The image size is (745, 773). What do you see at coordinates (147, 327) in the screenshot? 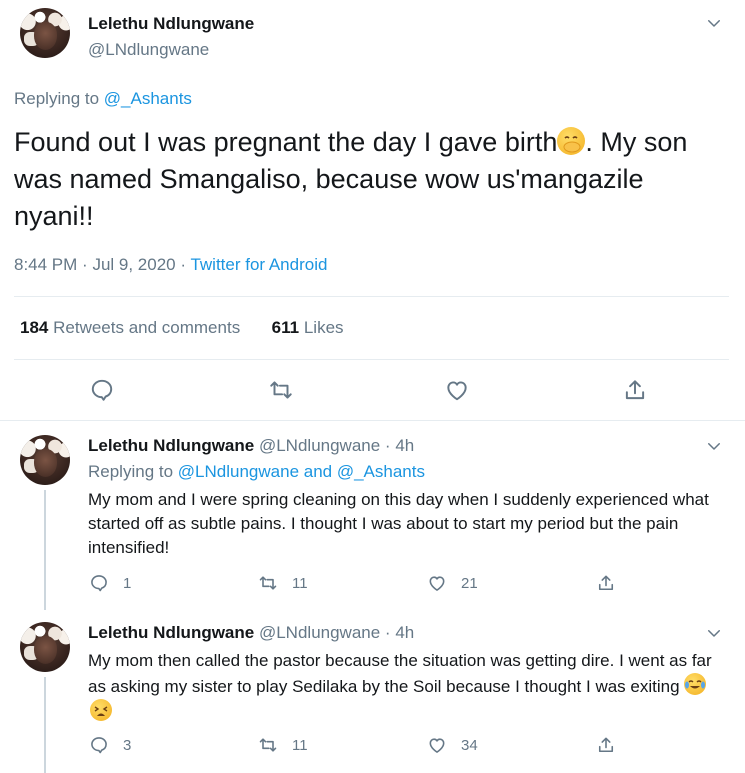
I see `retweets-label: Retweets and comments` at bounding box center [147, 327].